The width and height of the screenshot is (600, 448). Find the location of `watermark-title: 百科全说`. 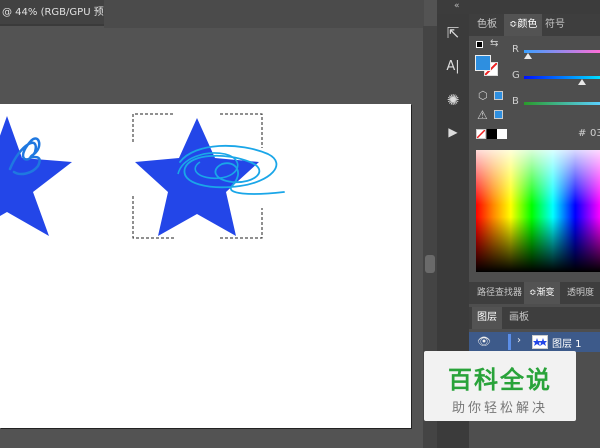

watermark-title: 百科全说 is located at coordinates (500, 380).